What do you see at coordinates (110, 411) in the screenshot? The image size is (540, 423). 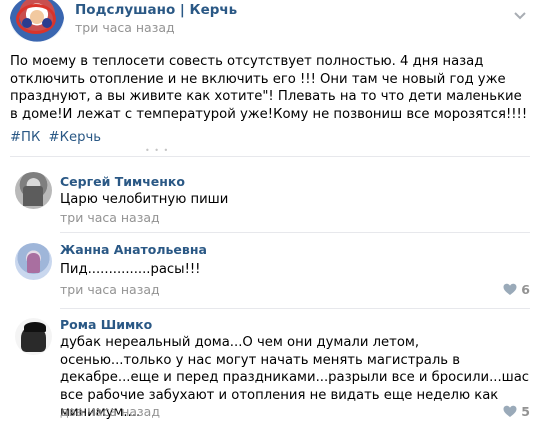 I see `comment-time: два часа назад` at bounding box center [110, 411].